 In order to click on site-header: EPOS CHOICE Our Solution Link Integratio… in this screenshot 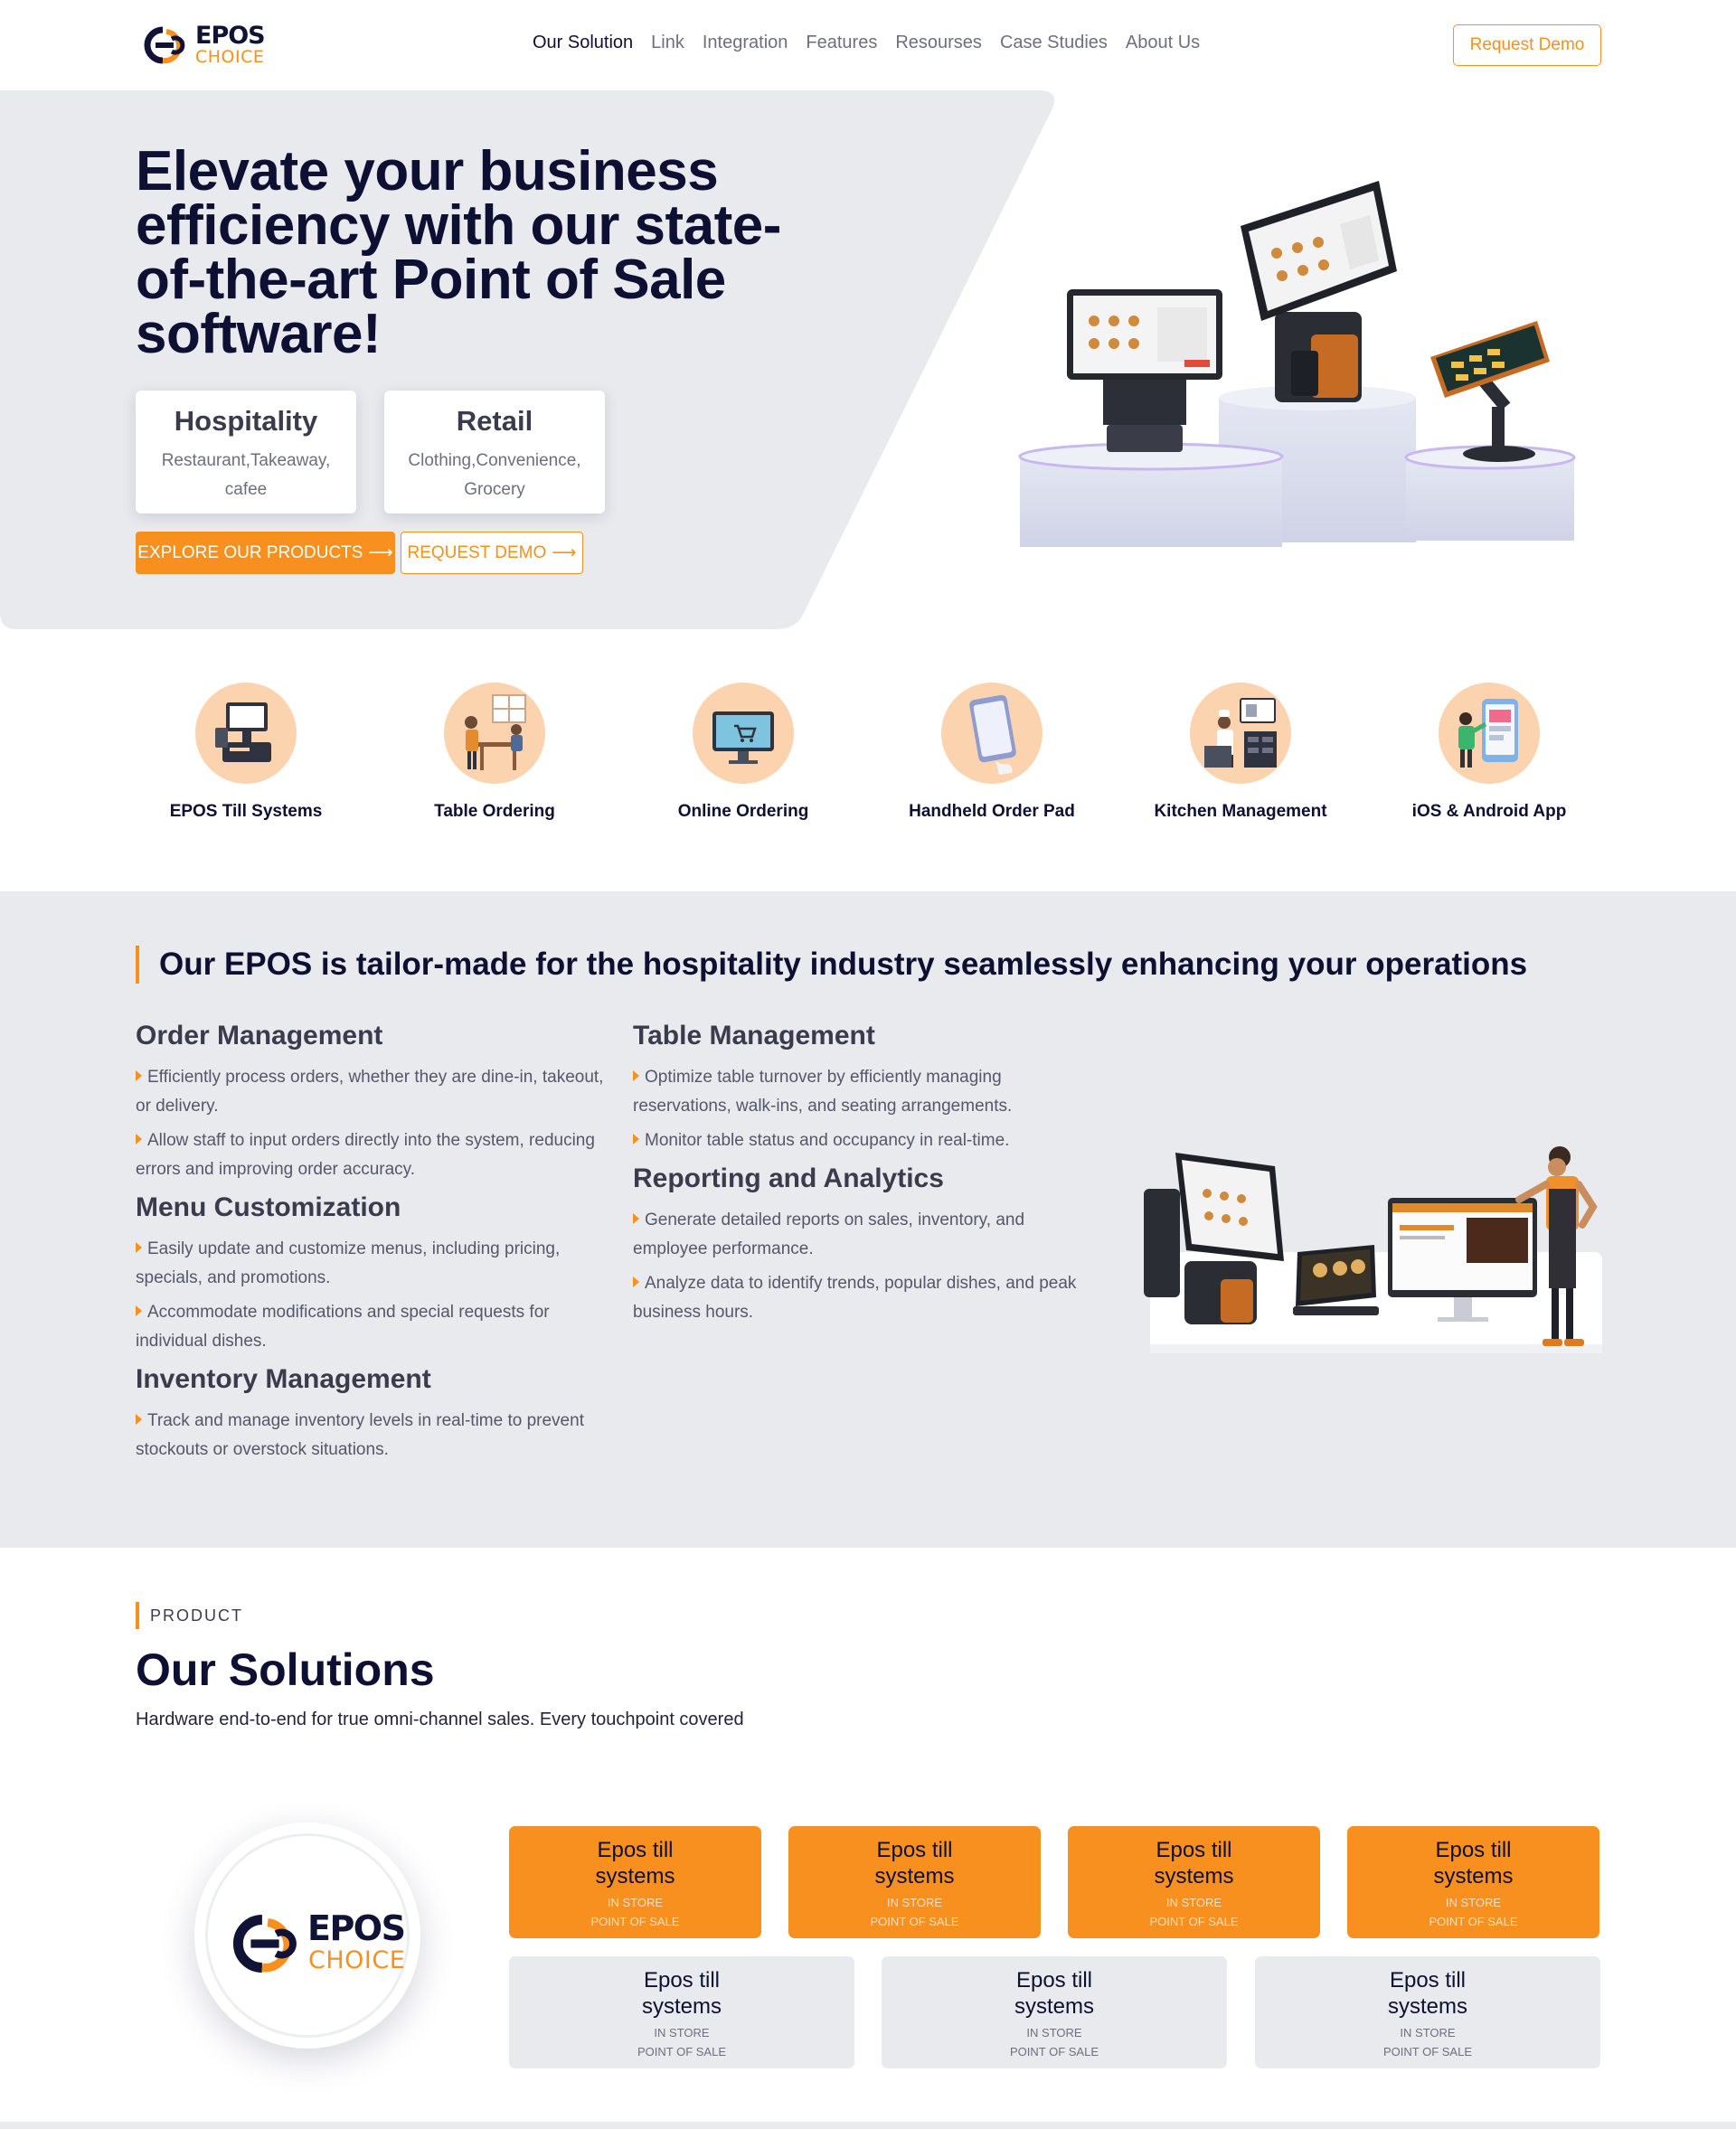, I will do `click(868, 45)`.